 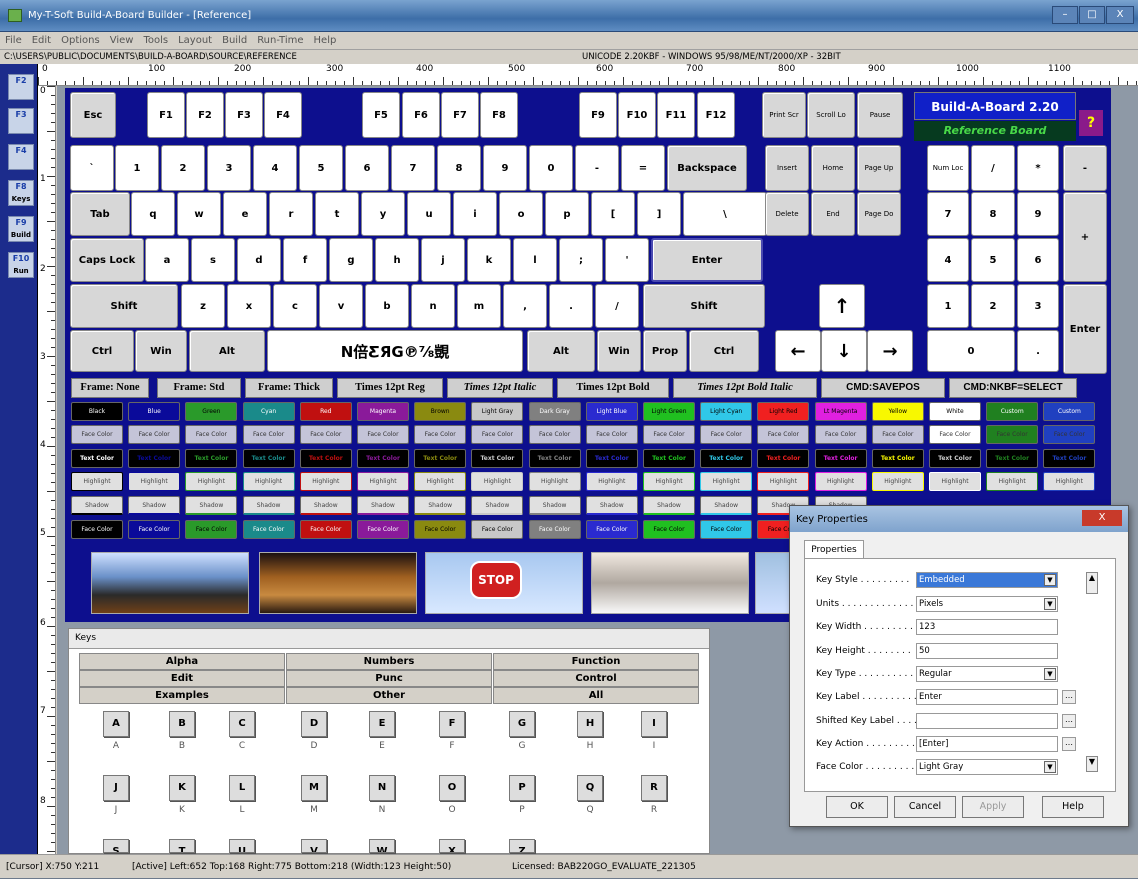 What do you see at coordinates (182, 724) in the screenshot?
I see `key-template-b: B` at bounding box center [182, 724].